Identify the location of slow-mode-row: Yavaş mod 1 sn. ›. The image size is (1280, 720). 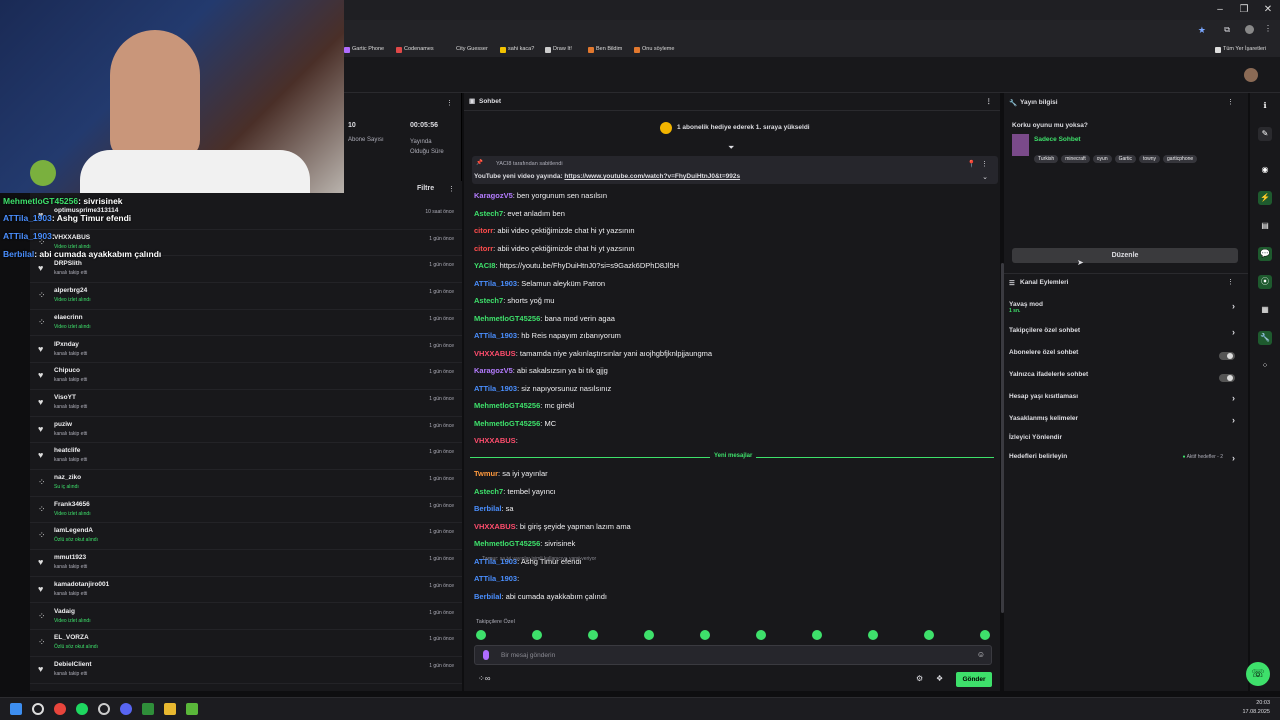
(1124, 310).